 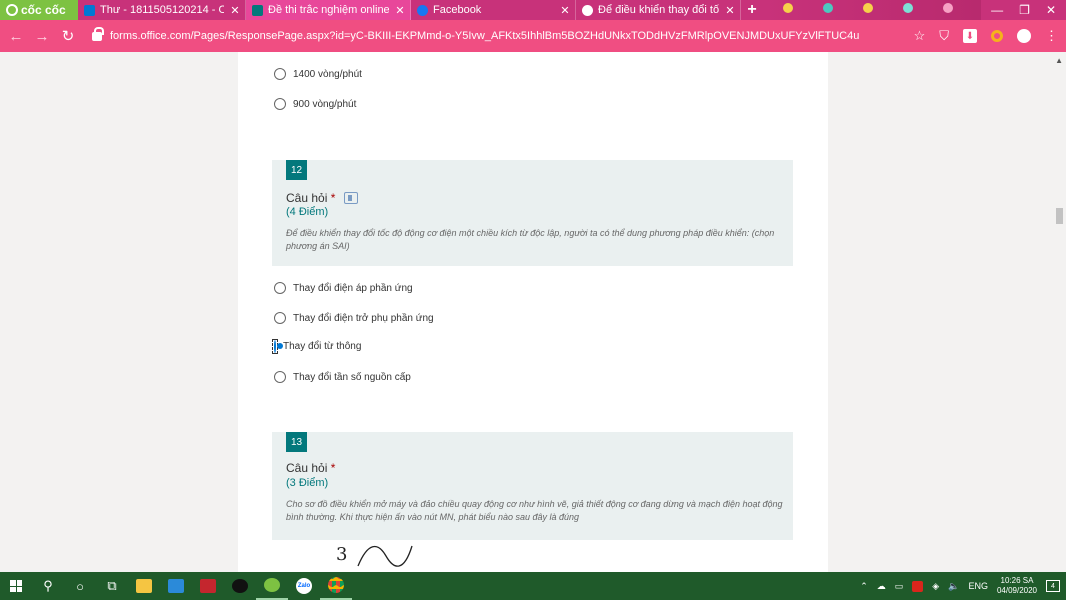 I want to click on brand-name: cốc cốc, so click(x=43, y=10).